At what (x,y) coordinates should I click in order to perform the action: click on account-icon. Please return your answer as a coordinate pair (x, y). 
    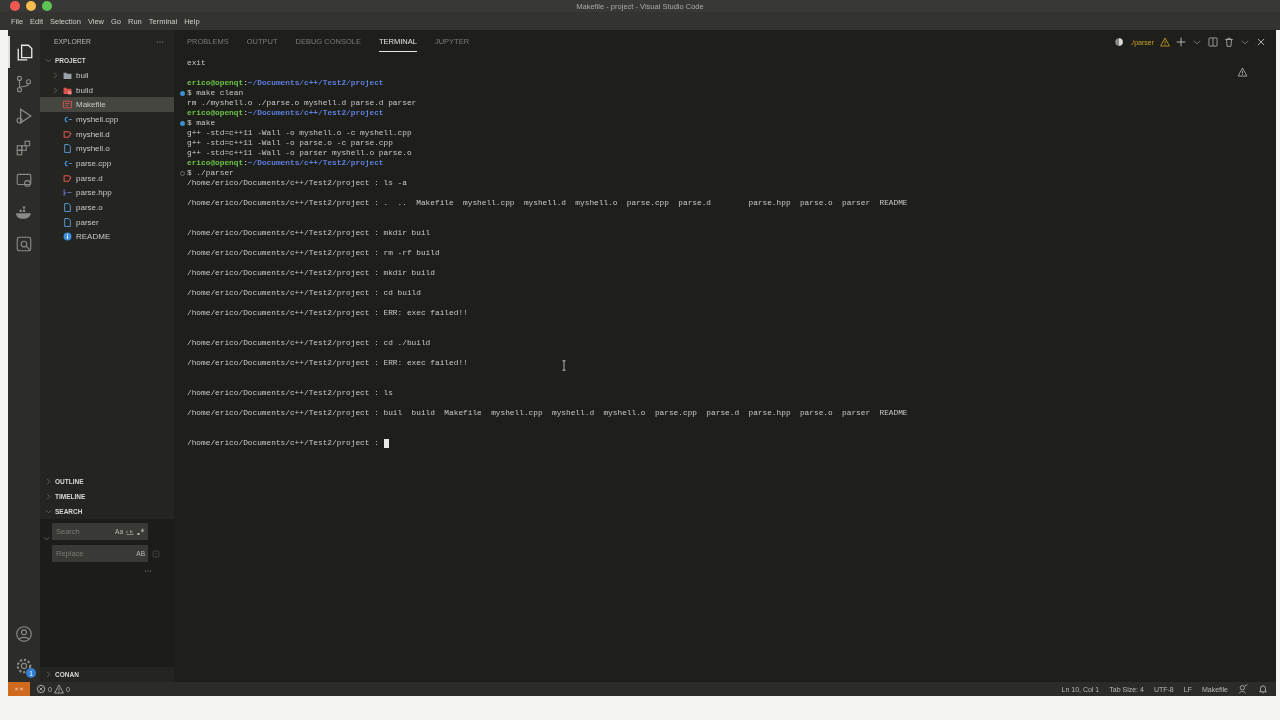
    Looking at the image, I should click on (24, 634).